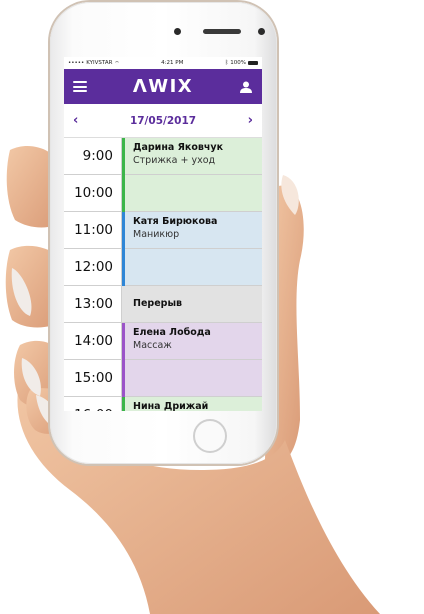 This screenshot has height=614, width=424. Describe the element at coordinates (152, 345) in the screenshot. I see `service-name: Массаж` at that location.